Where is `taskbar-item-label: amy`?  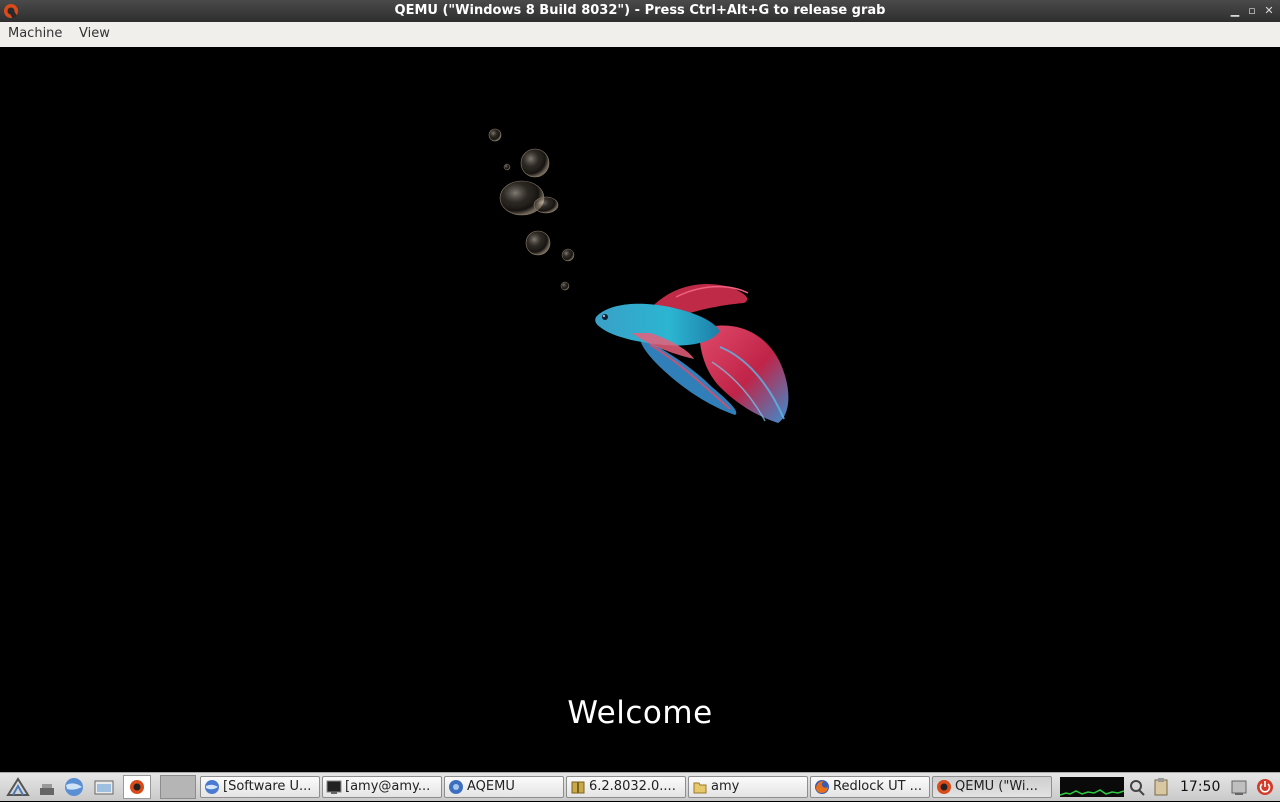
taskbar-item-label: amy is located at coordinates (725, 786).